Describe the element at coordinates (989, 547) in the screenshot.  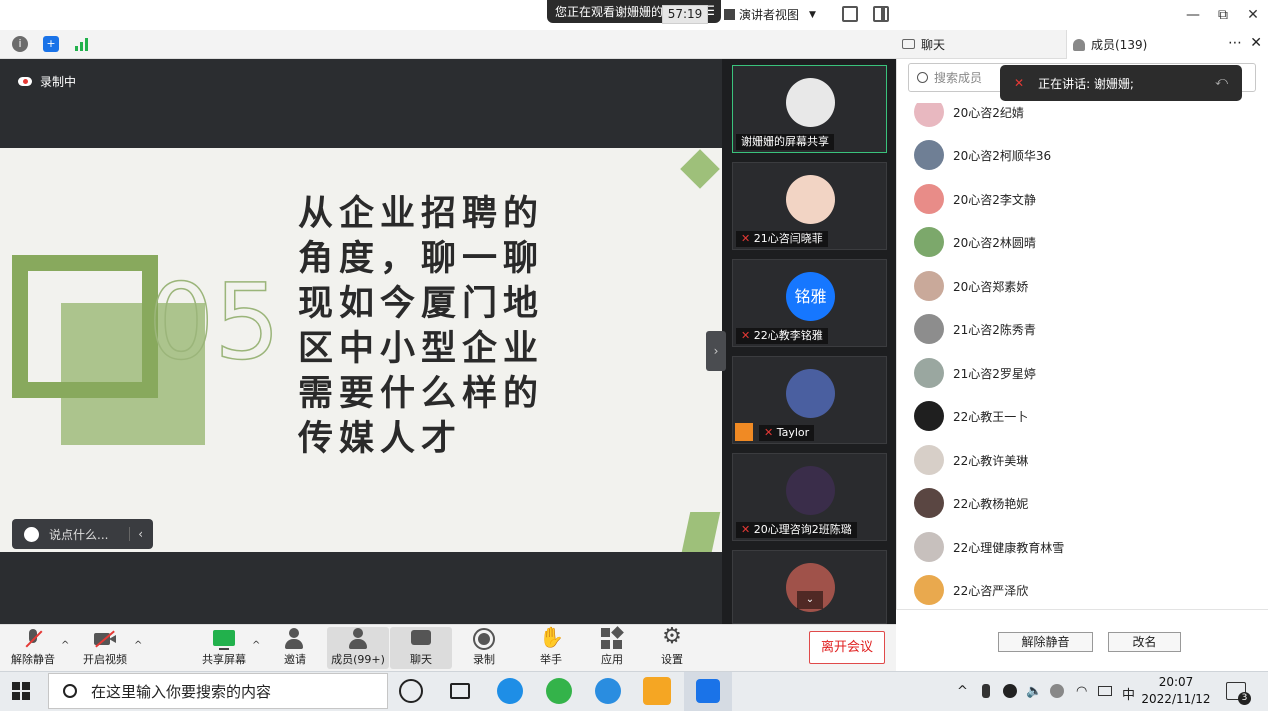
I see `member-row: 22心理健康教育林雪` at that location.